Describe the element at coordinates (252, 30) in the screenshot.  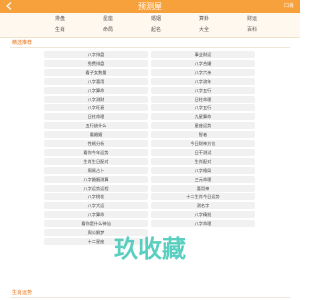
I see `nav-item: 百科` at that location.